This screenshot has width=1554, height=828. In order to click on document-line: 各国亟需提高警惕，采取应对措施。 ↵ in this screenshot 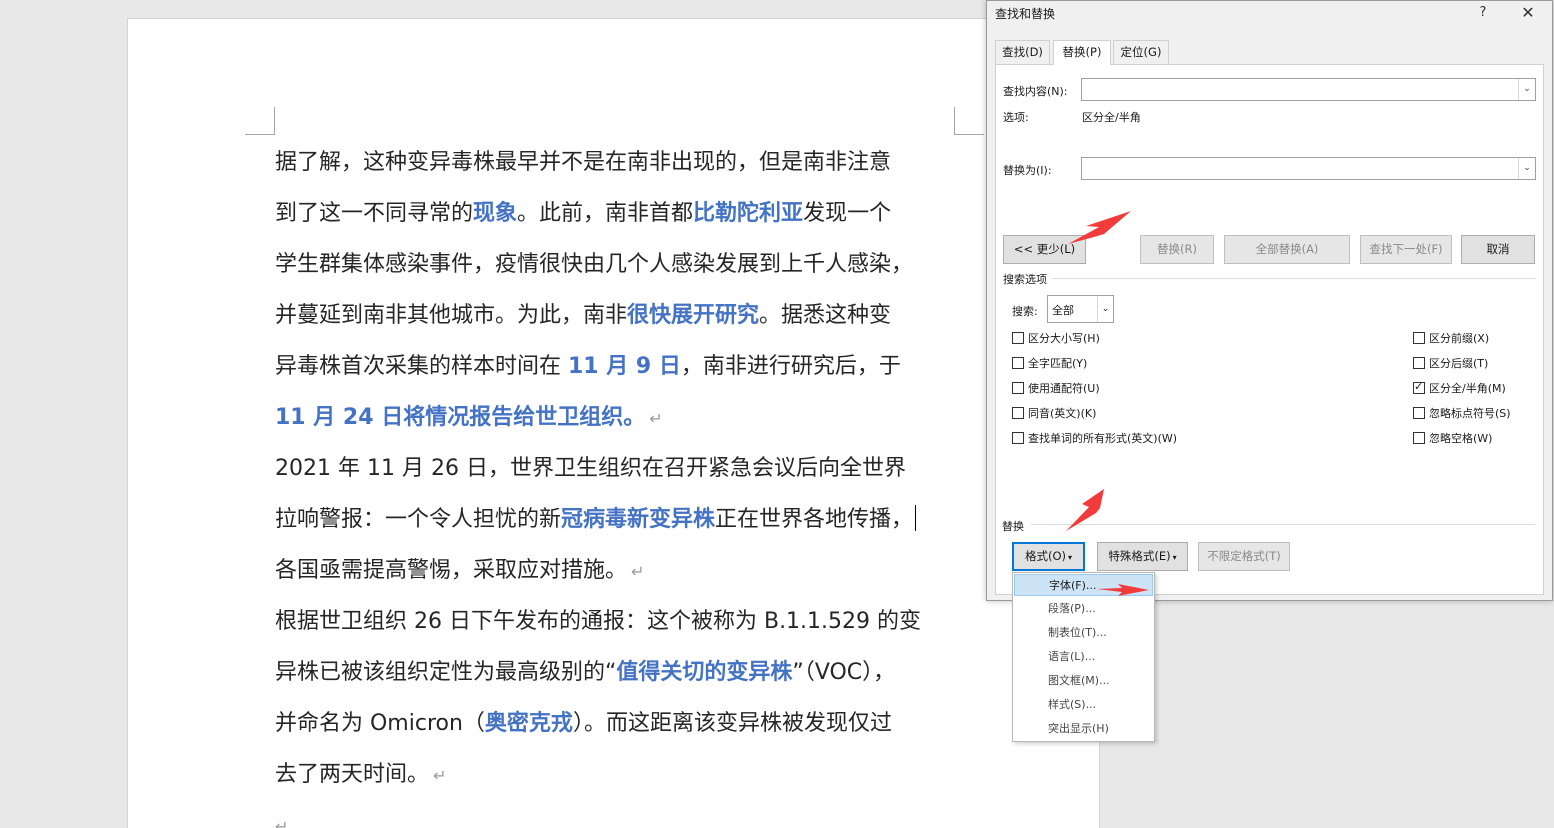, I will do `click(625, 570)`.